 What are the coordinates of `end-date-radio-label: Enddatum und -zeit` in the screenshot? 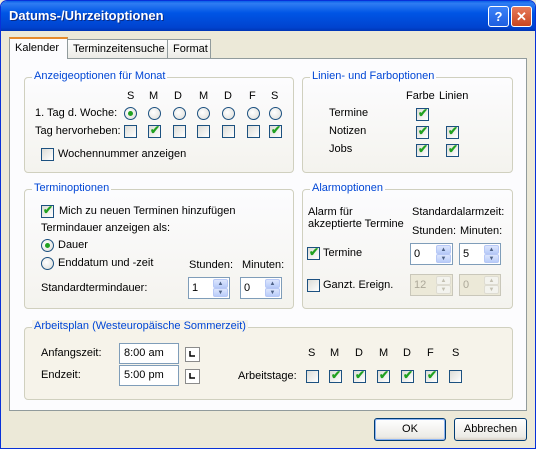 It's located at (105, 263).